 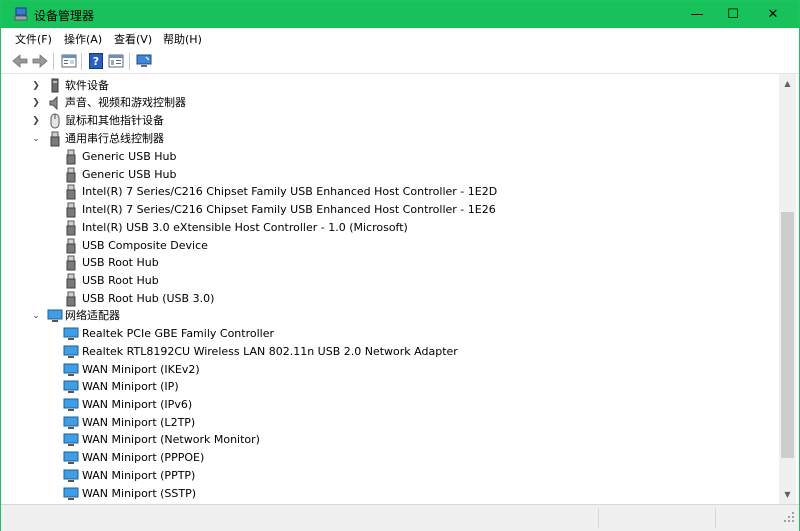 What do you see at coordinates (733, 14) in the screenshot?
I see `maximize-button: ☐` at bounding box center [733, 14].